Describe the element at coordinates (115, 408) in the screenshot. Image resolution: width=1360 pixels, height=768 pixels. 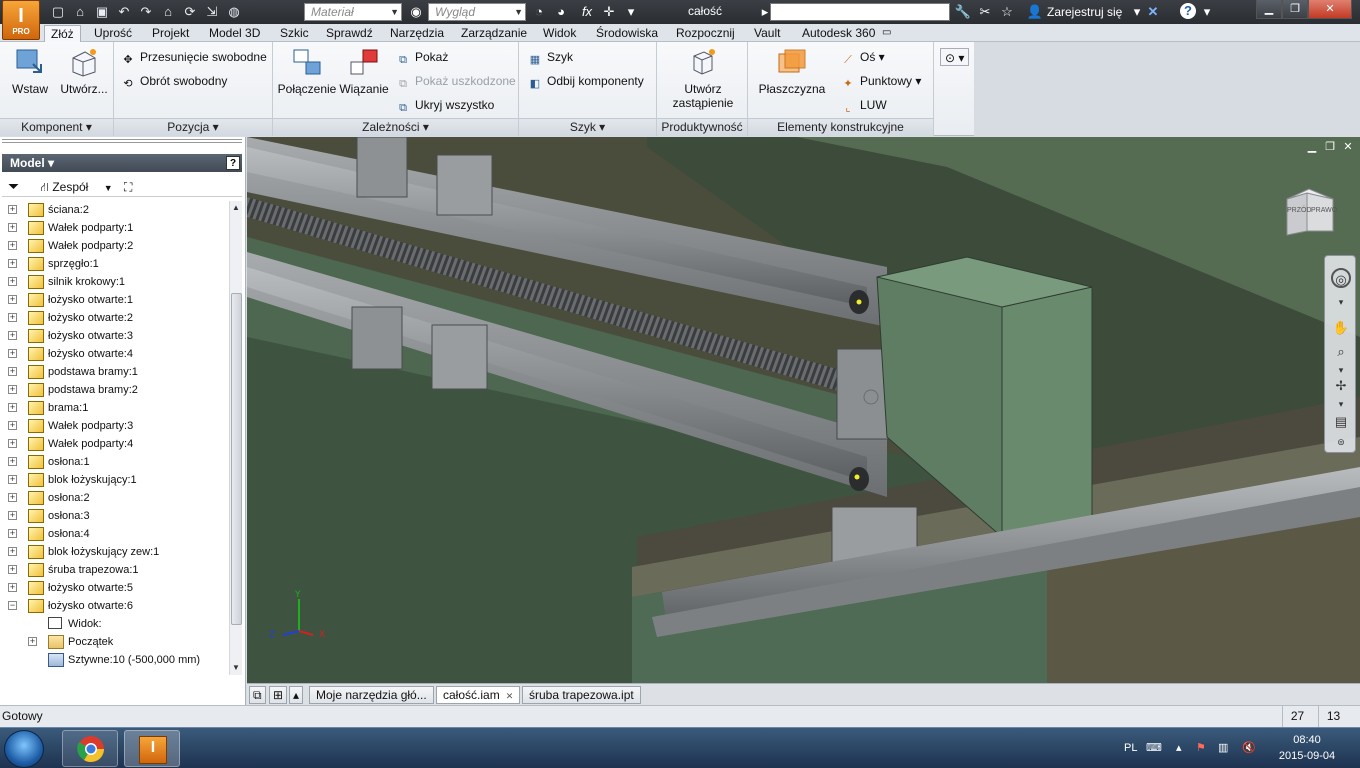
I see `tree-item: + brama:1` at that location.